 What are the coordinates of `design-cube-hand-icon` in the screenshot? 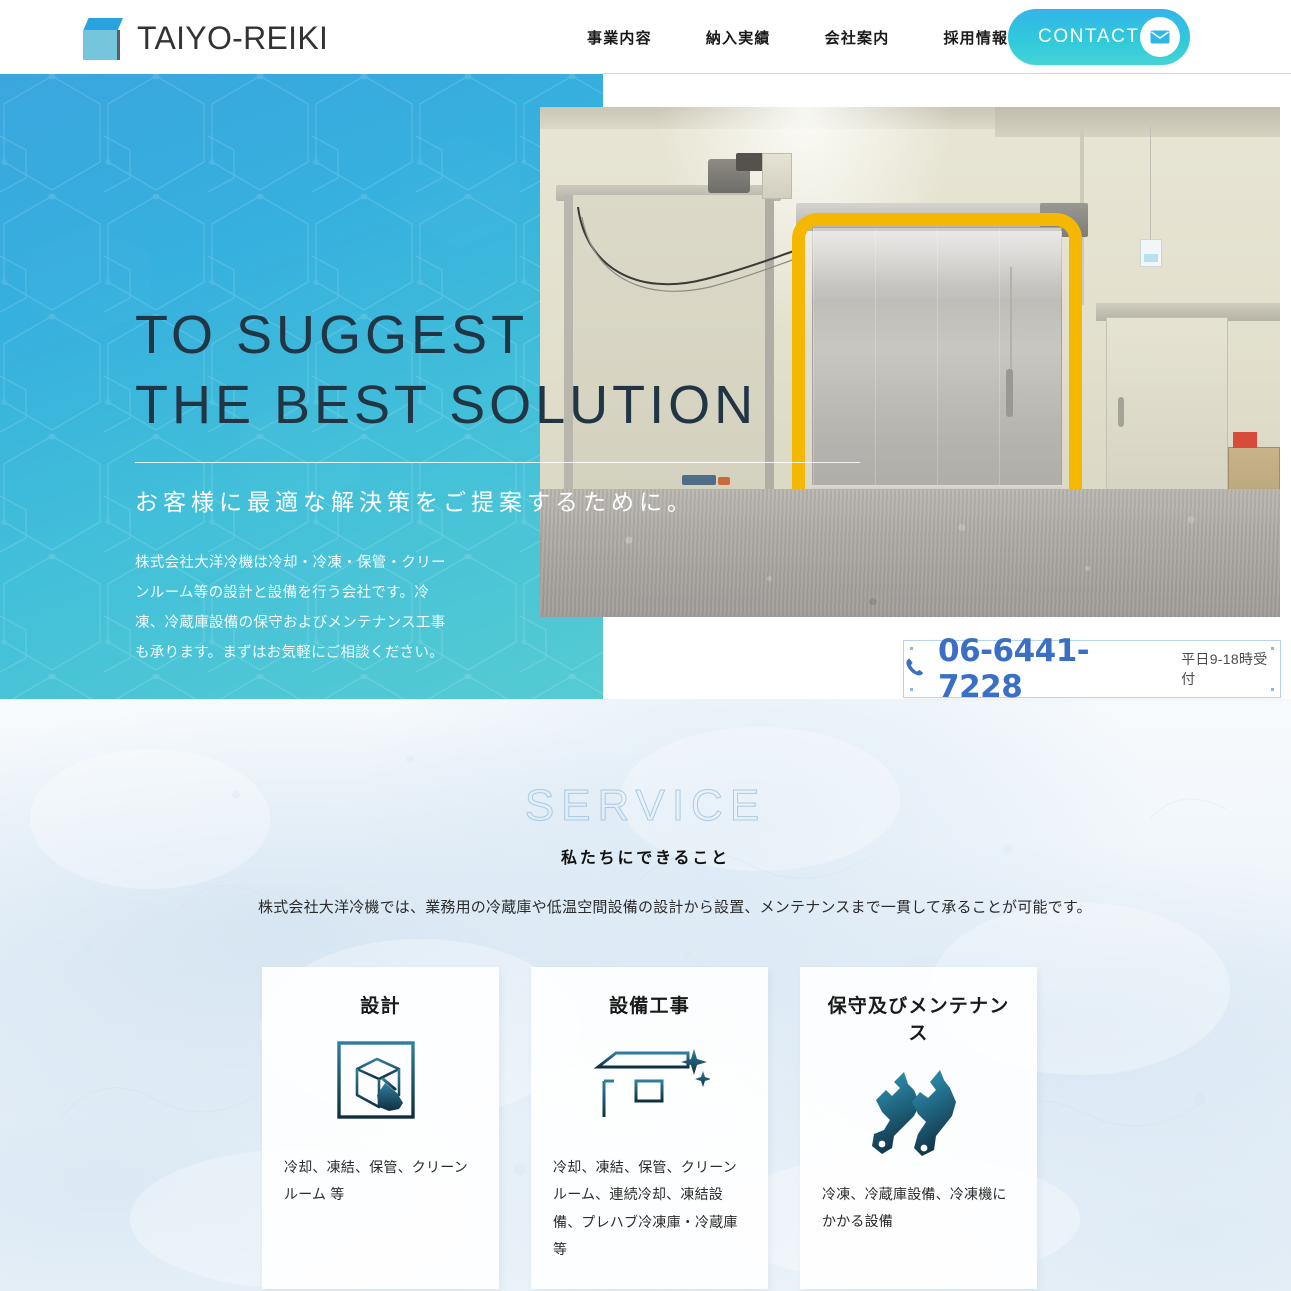 It's located at (381, 1085).